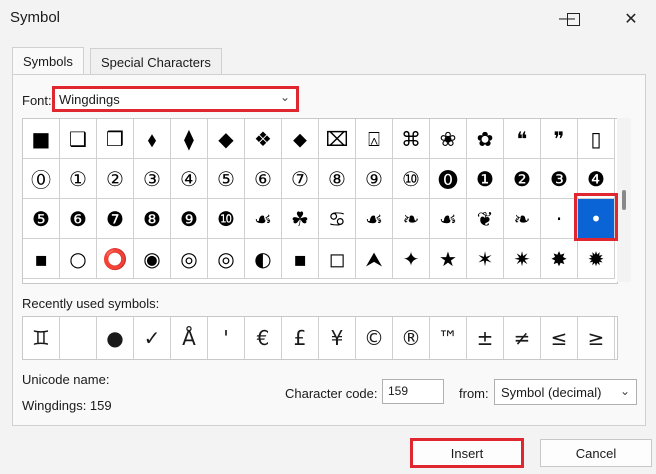 This screenshot has height=474, width=656. I want to click on symbol-cell: ❝, so click(522, 139).